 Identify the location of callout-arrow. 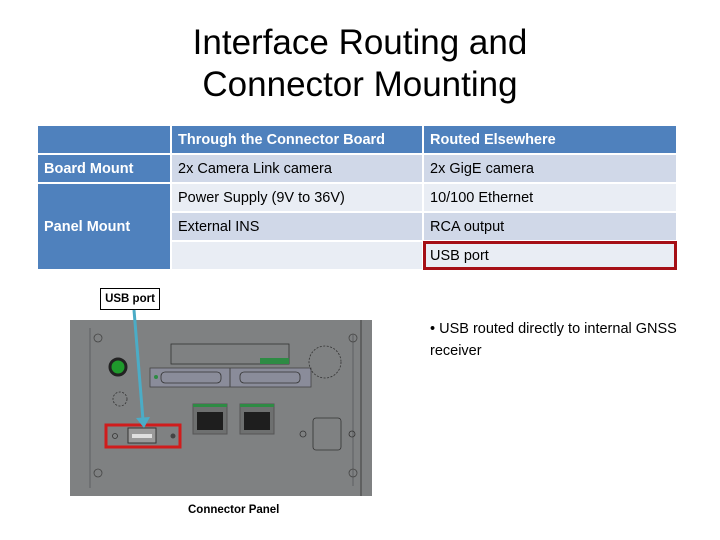
(141, 368).